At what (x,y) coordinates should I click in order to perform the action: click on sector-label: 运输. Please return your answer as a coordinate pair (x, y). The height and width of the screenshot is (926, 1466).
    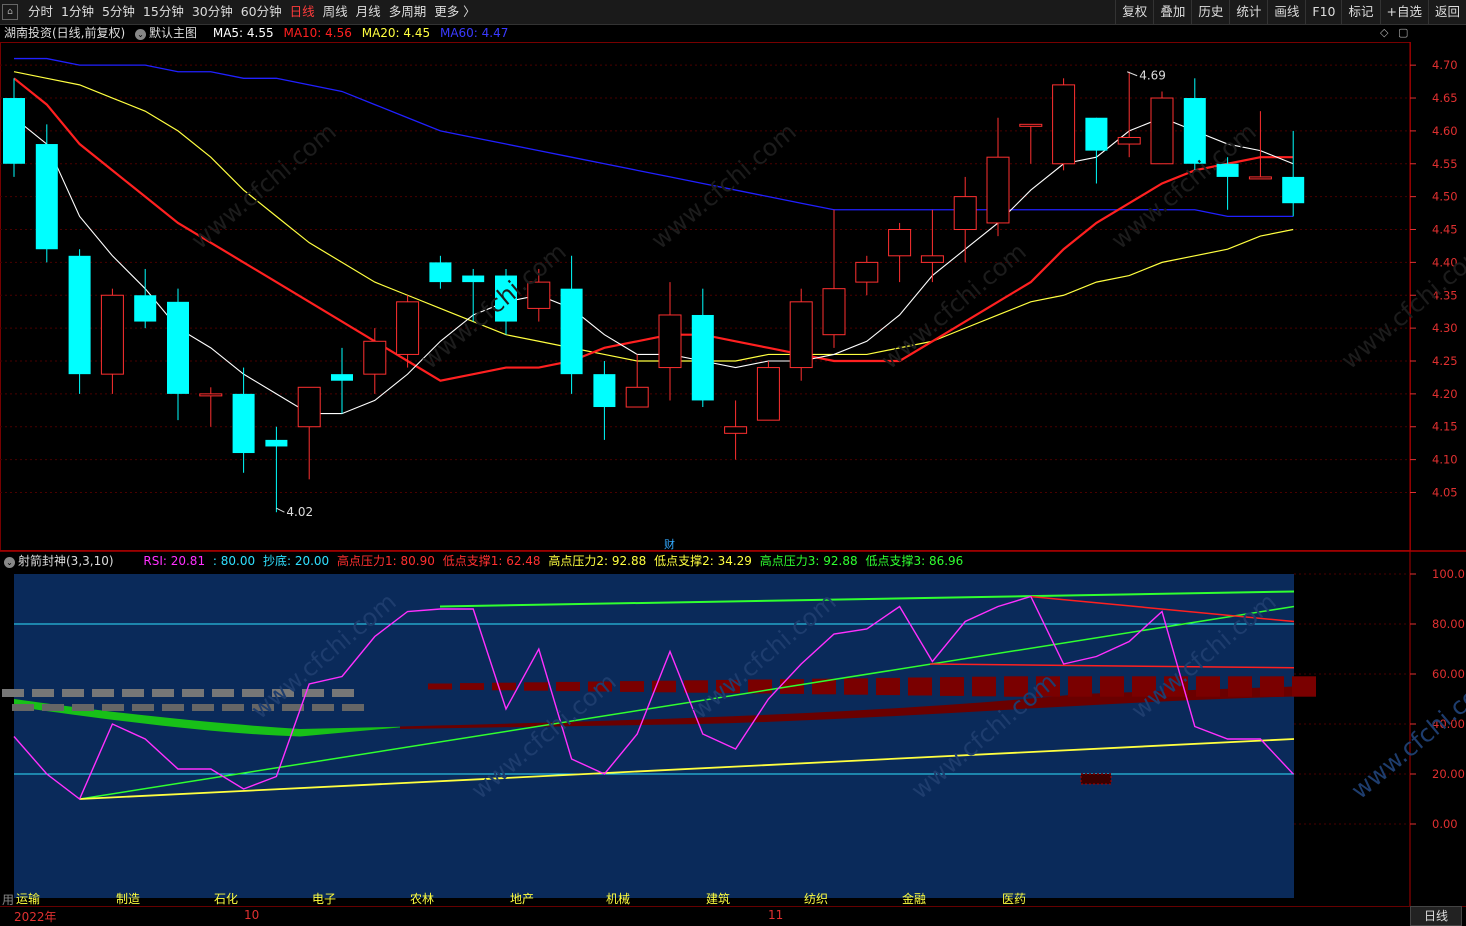
    Looking at the image, I should click on (28, 898).